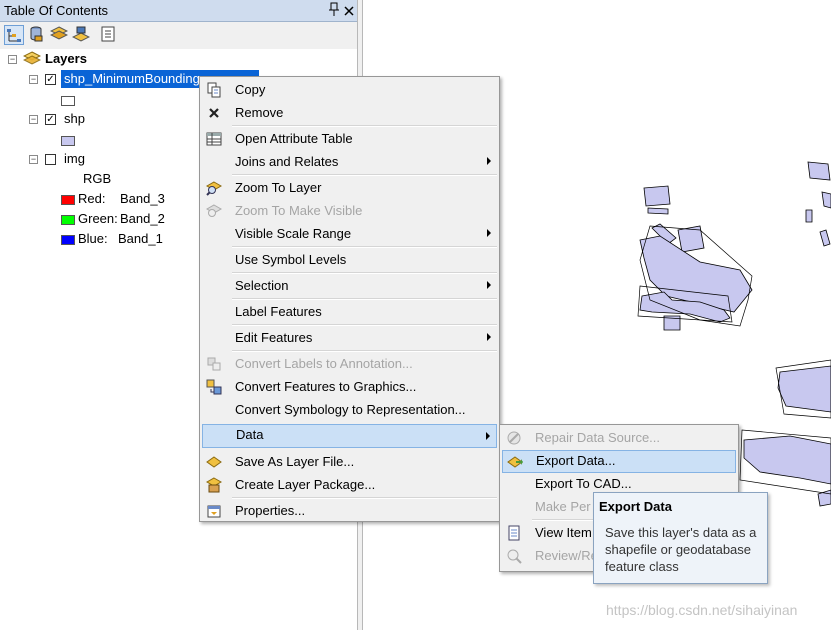 This screenshot has width=831, height=633. What do you see at coordinates (349, 113) in the screenshot?
I see `menu-item-remove: Remove` at bounding box center [349, 113].